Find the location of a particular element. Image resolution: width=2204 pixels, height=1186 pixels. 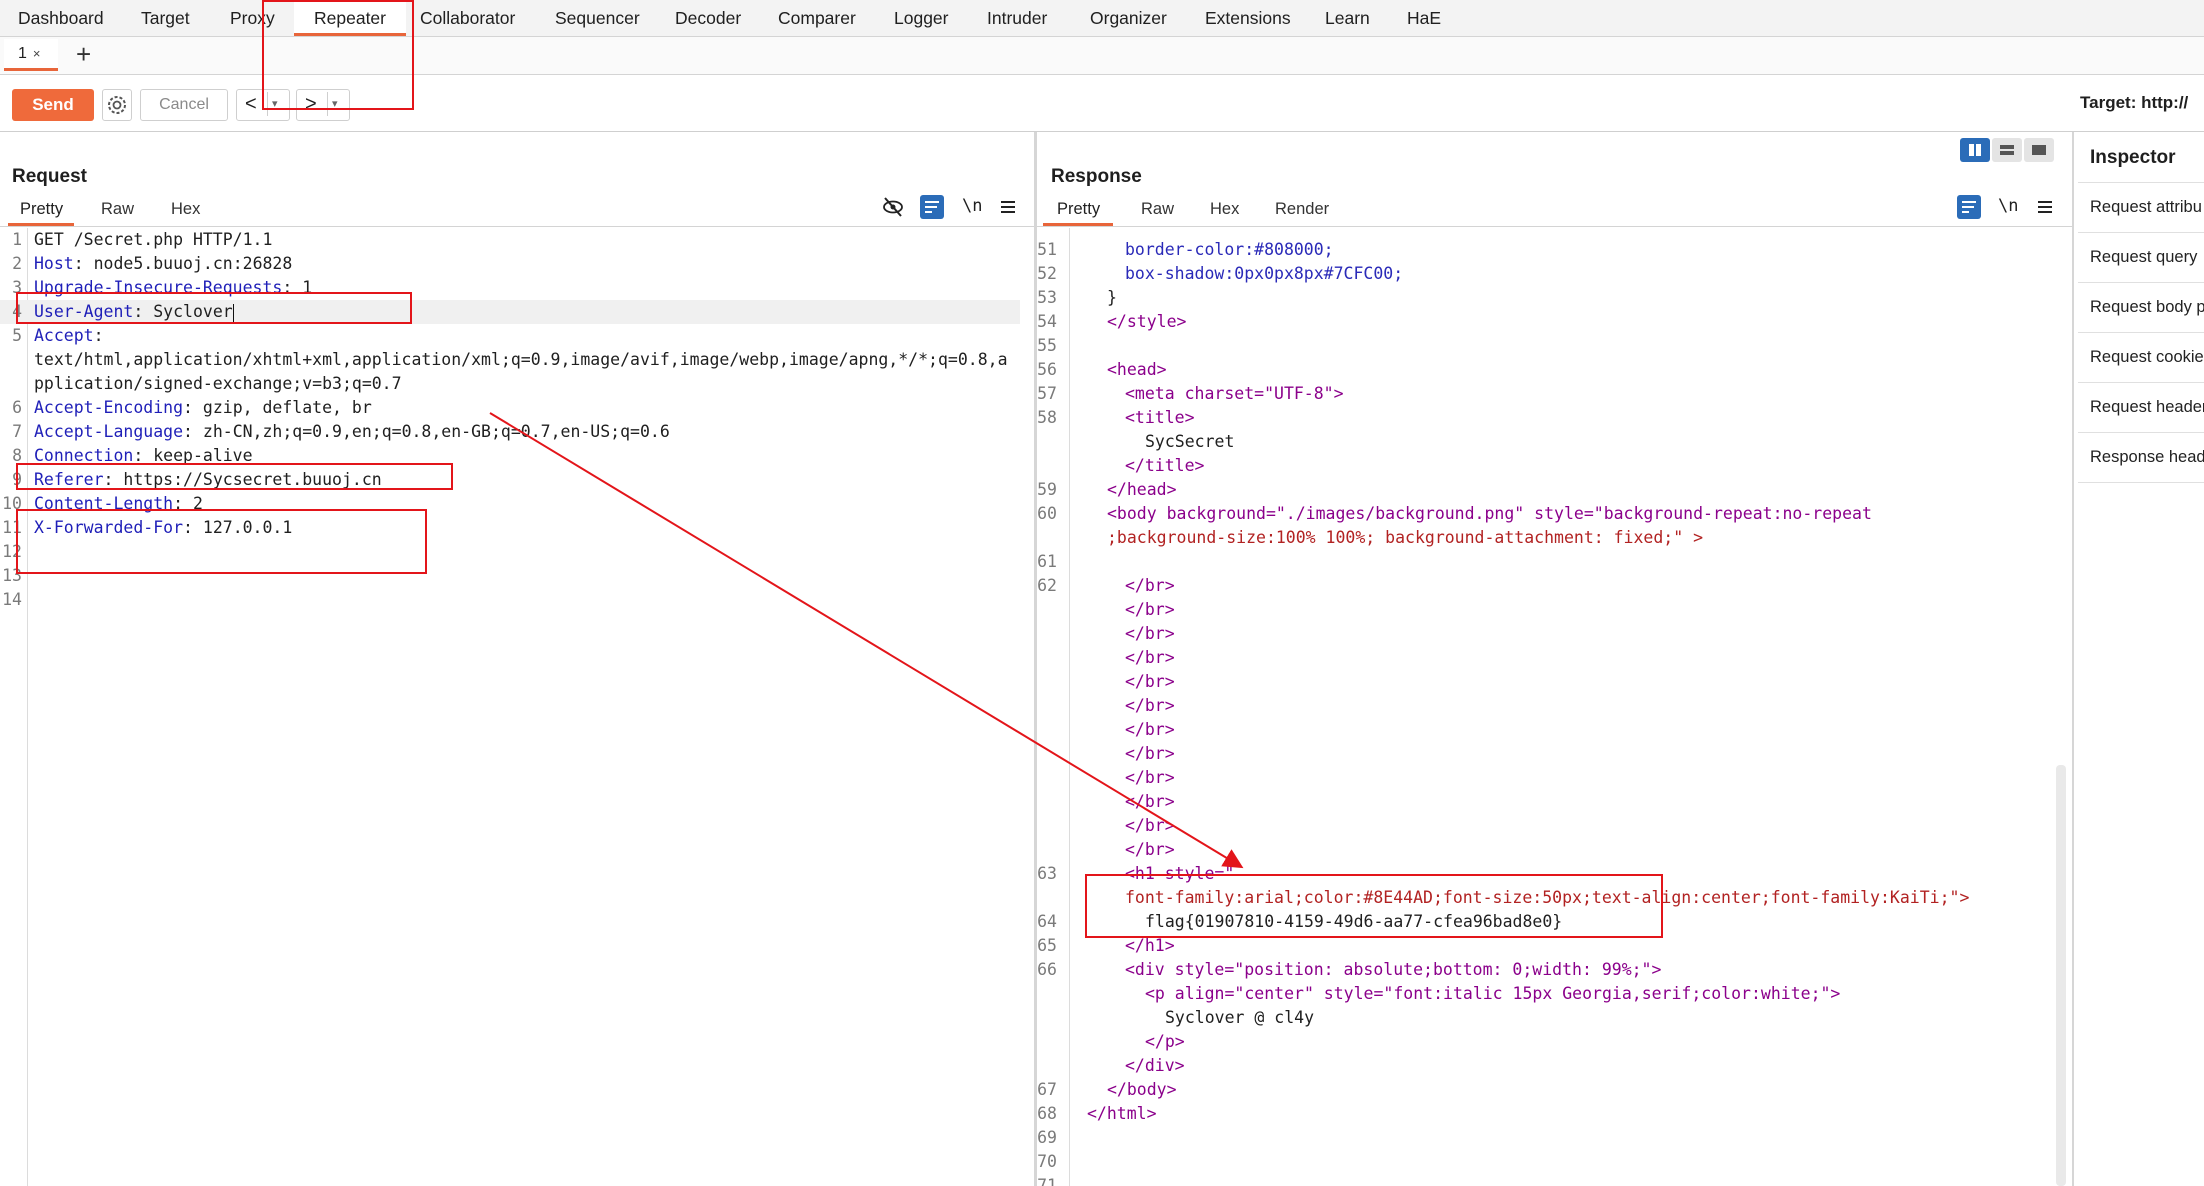

annotation-arrow-line is located at coordinates (866, 640).